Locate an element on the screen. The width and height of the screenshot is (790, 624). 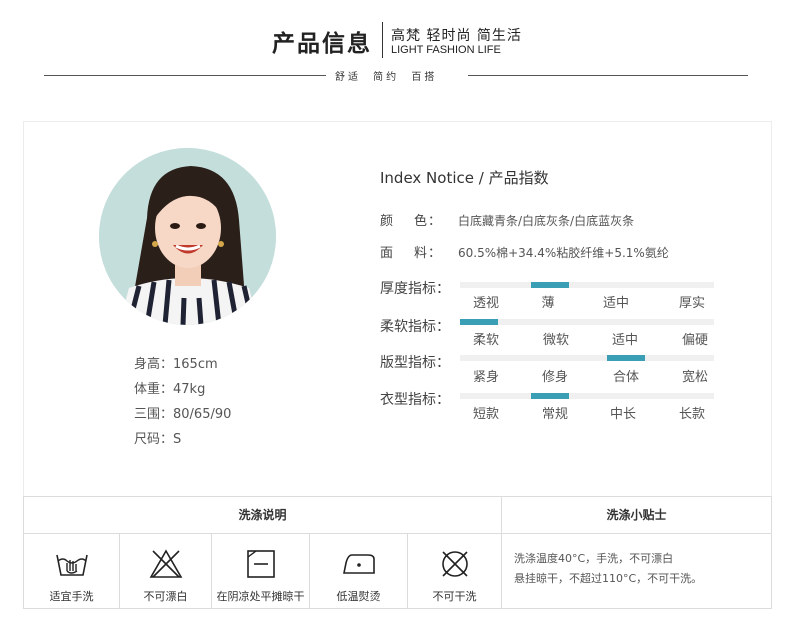
care-item: 低温熨烫 is located at coordinates (359, 571).